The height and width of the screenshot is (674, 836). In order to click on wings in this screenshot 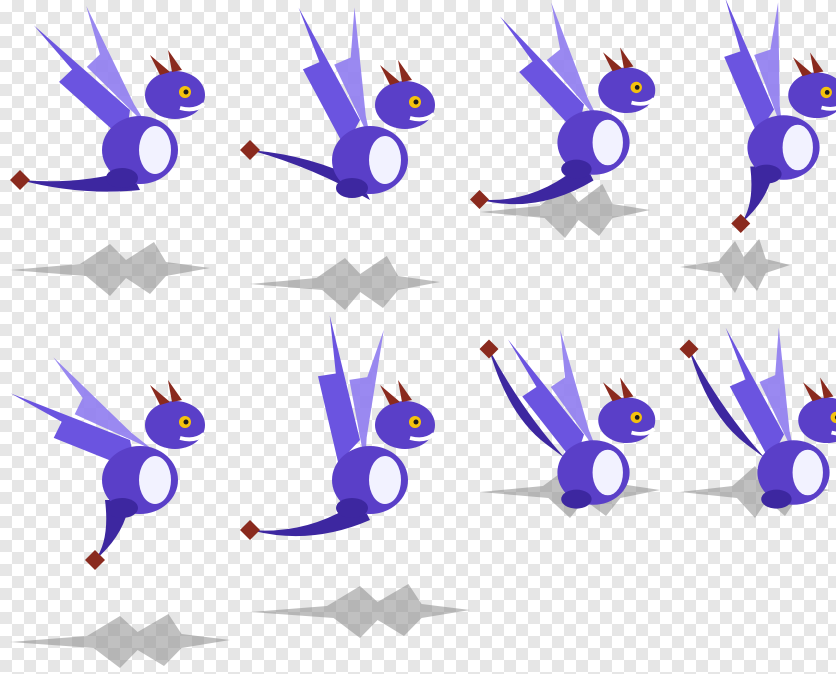, I will do `click(347, 389)`.